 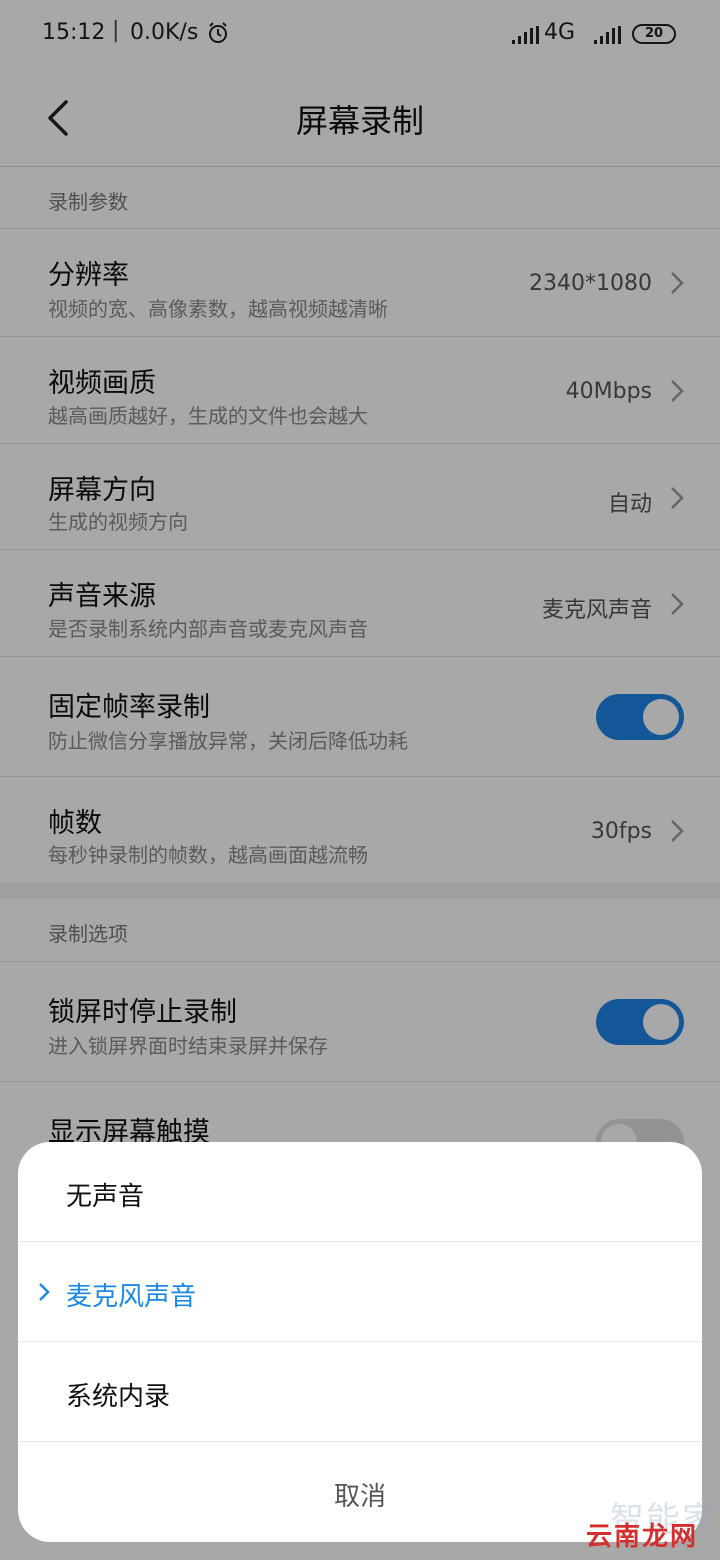 I want to click on setting-row-audio-source: 声音来源 是否录制系统内部声音或麦克风声音 麦克风声音, so click(x=360, y=602).